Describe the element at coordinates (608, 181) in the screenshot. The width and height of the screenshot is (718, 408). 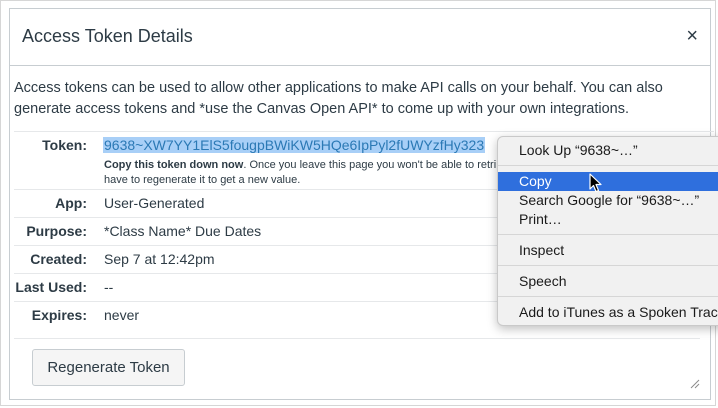
I see `menu-item-copy: Copy` at that location.